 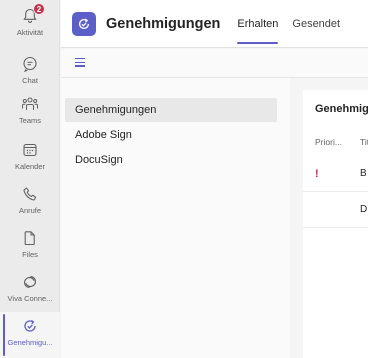 I want to click on priority-indicator: !, so click(x=317, y=174).